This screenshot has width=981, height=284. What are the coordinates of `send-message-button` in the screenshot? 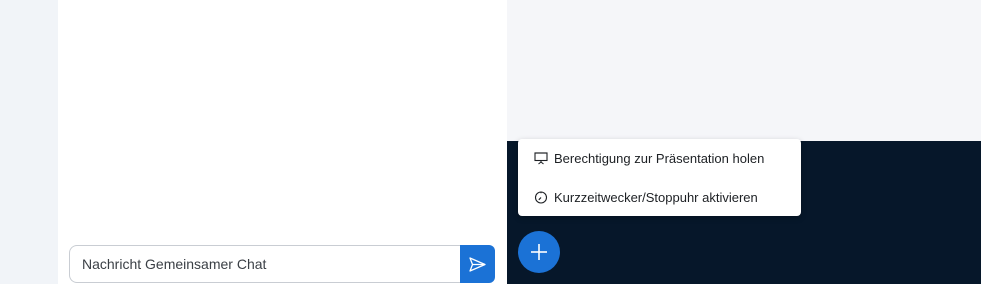 It's located at (477, 264).